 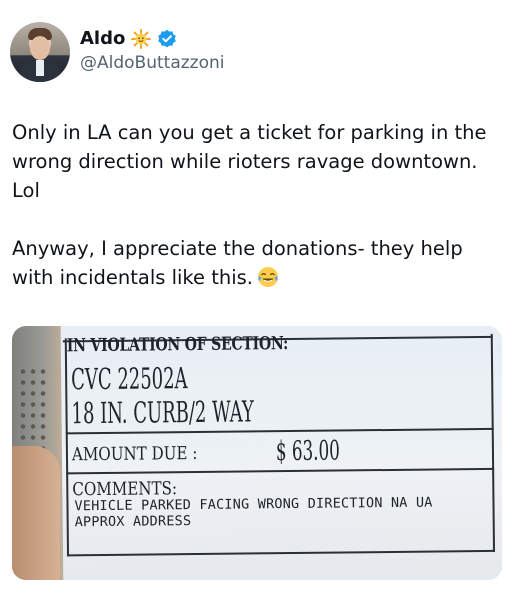 I want to click on violation-code: CVC 22502A, so click(x=129, y=379).